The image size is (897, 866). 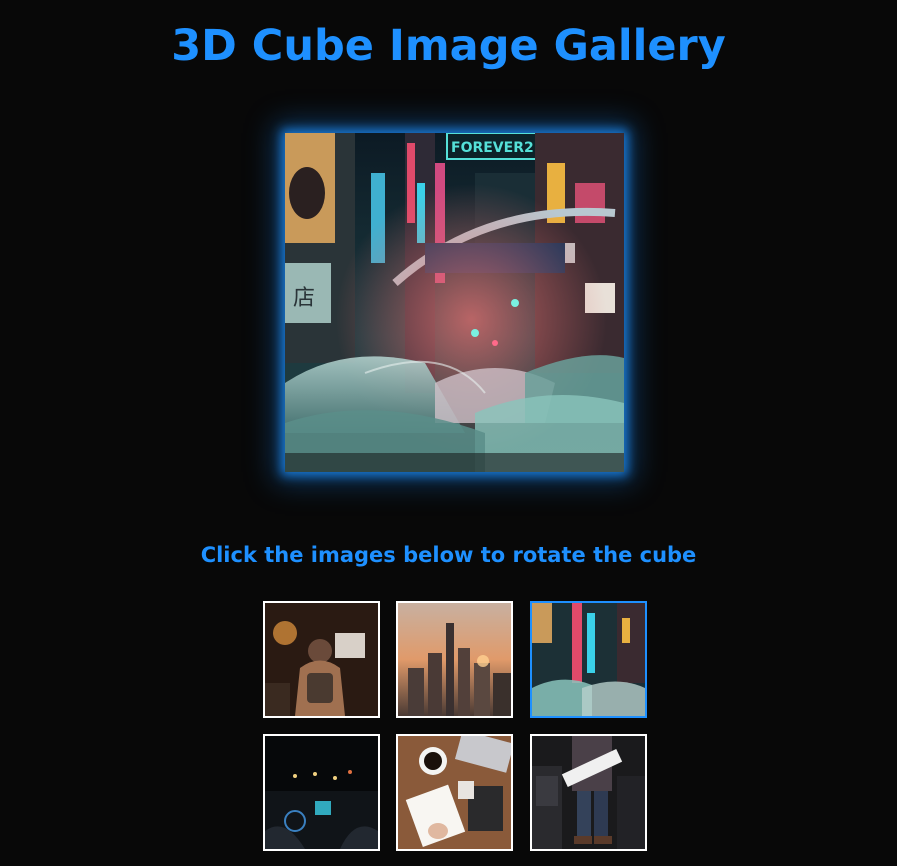 I want to click on thumbnail-city-skyline, so click(x=454, y=659).